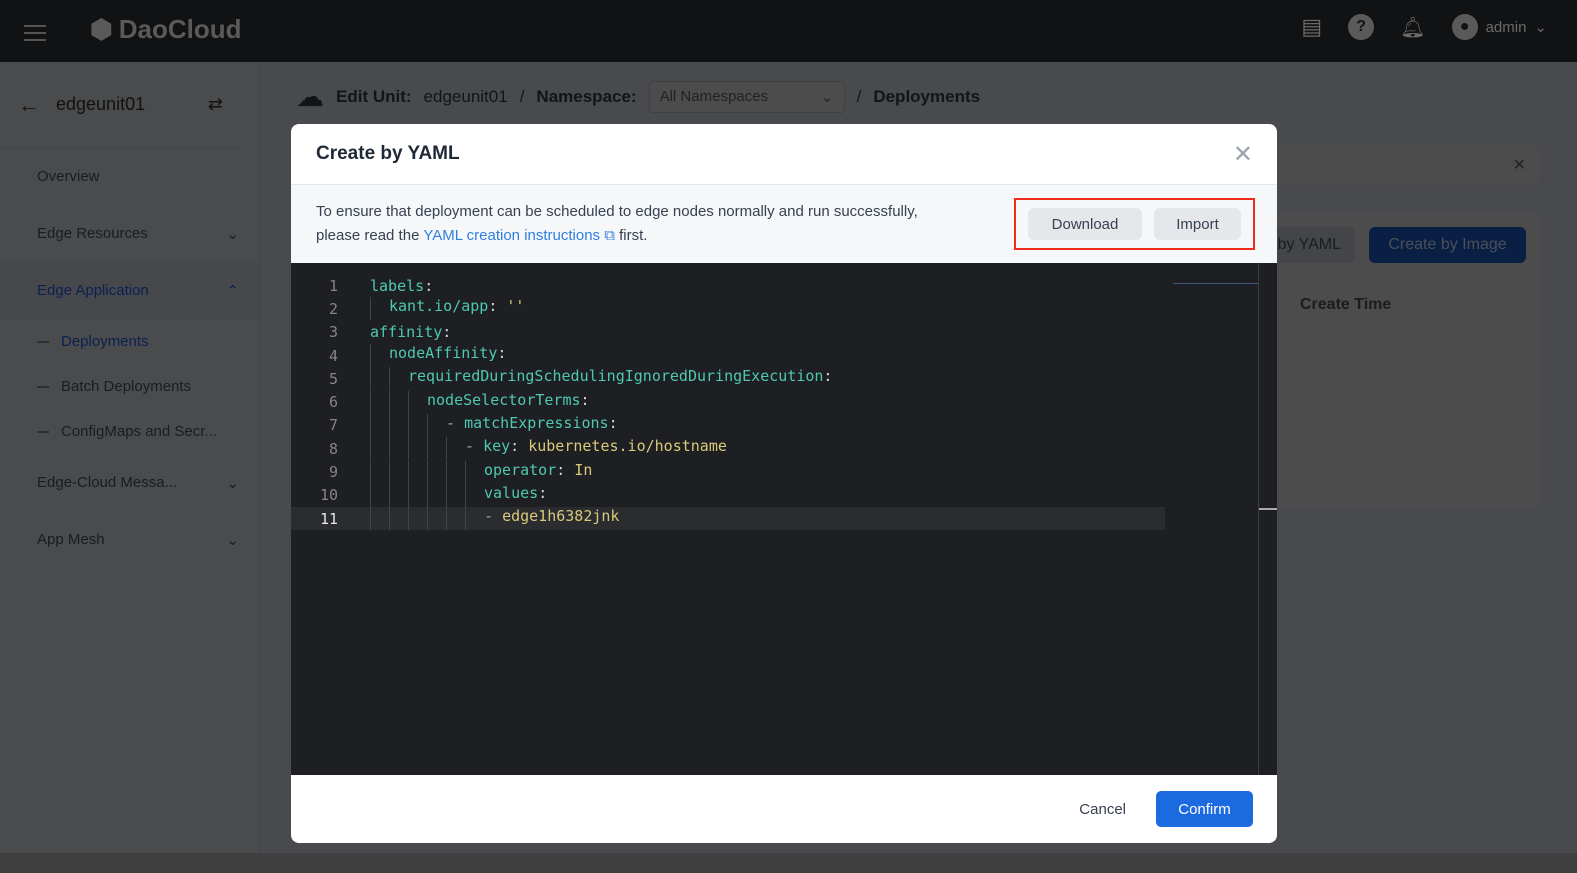 Image resolution: width=1577 pixels, height=873 pixels. I want to click on confirm-button: Confirm, so click(1204, 809).